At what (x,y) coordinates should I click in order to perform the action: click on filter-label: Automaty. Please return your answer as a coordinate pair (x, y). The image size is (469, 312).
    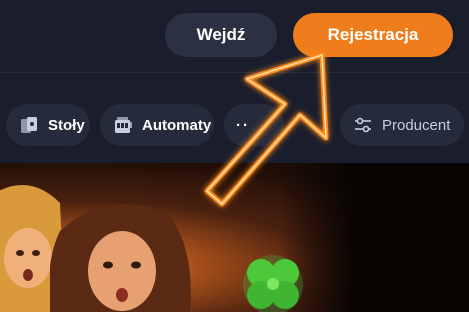
    Looking at the image, I should click on (177, 125).